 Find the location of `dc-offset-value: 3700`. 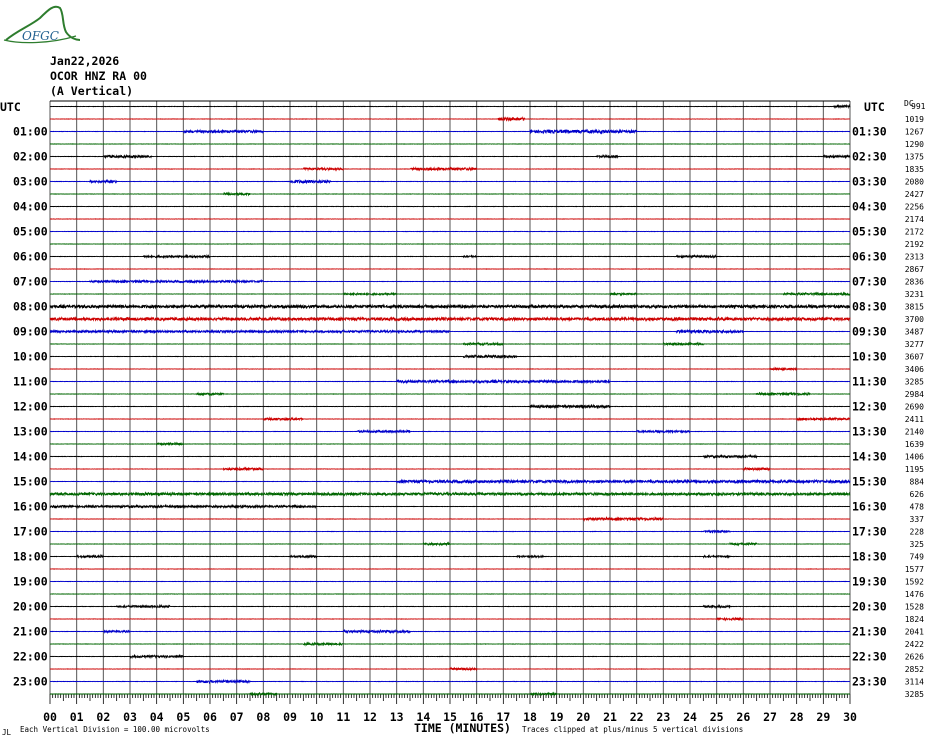

dc-offset-value: 3700 is located at coordinates (914, 319).